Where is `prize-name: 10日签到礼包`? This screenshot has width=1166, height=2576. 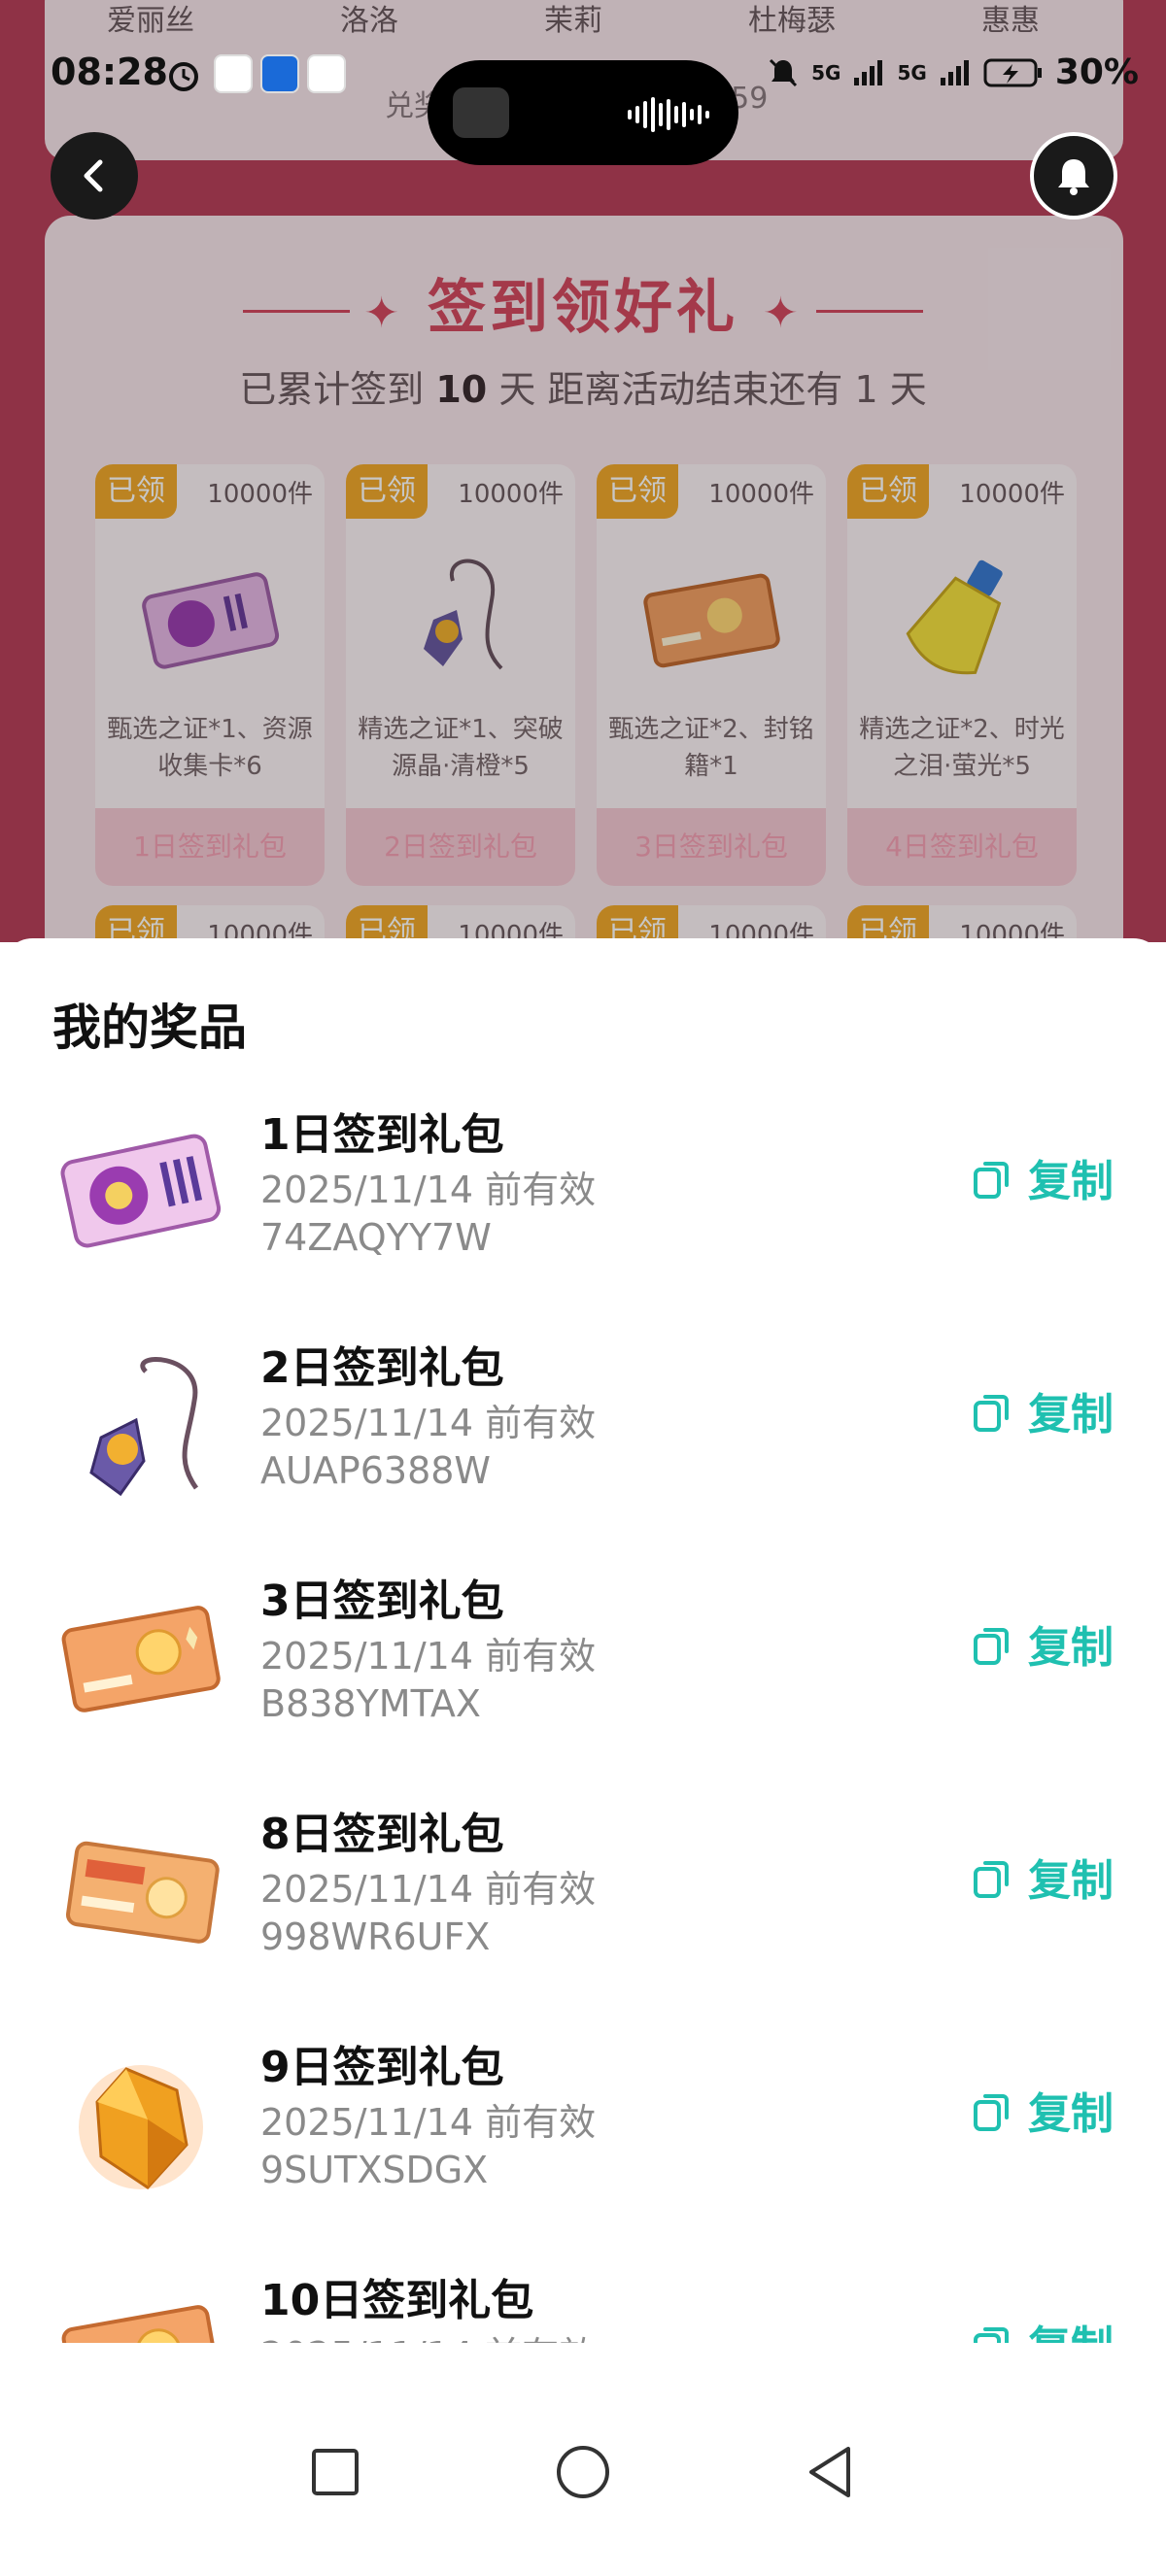 prize-name: 10日签到礼包 is located at coordinates (397, 2300).